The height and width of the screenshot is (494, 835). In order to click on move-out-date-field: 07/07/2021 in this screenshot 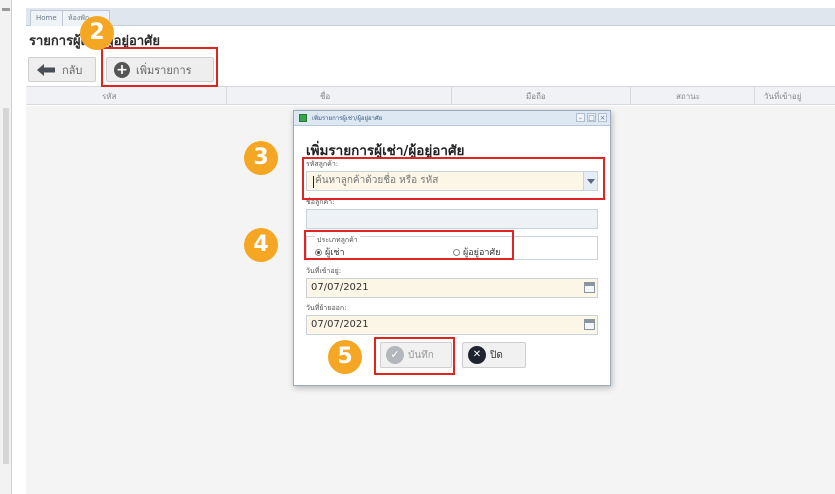, I will do `click(452, 325)`.